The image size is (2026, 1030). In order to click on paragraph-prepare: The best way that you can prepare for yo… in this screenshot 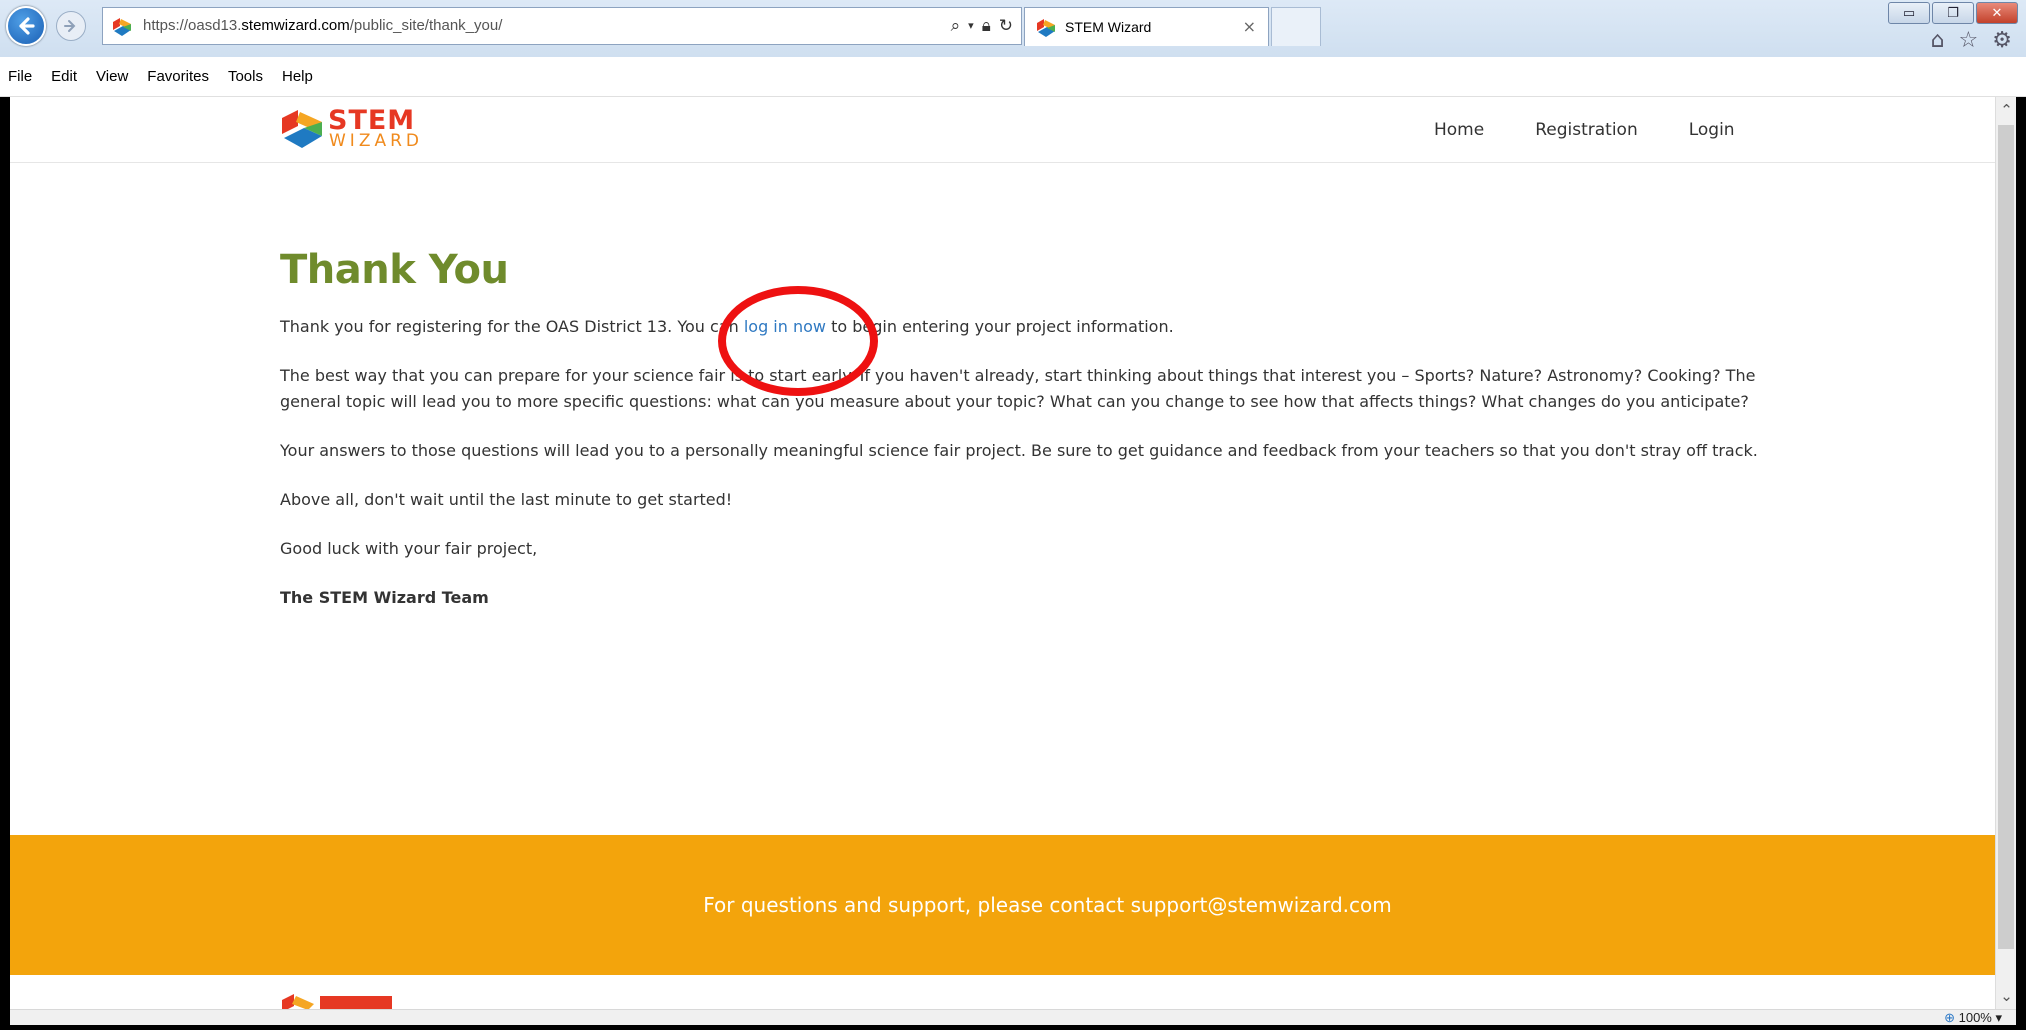, I will do `click(1018, 388)`.